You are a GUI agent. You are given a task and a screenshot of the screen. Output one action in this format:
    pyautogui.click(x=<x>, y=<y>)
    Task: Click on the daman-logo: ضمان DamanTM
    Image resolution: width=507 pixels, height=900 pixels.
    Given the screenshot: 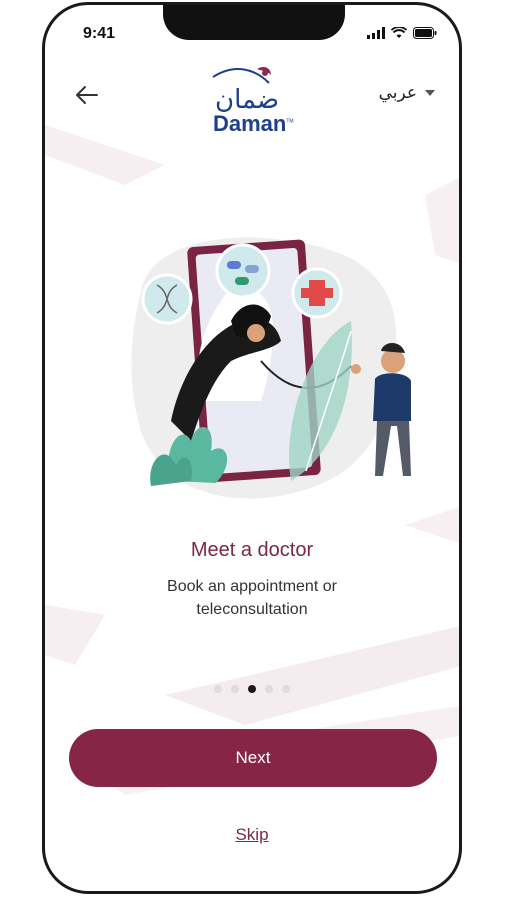 What is the action you would take?
    pyautogui.click(x=255, y=101)
    